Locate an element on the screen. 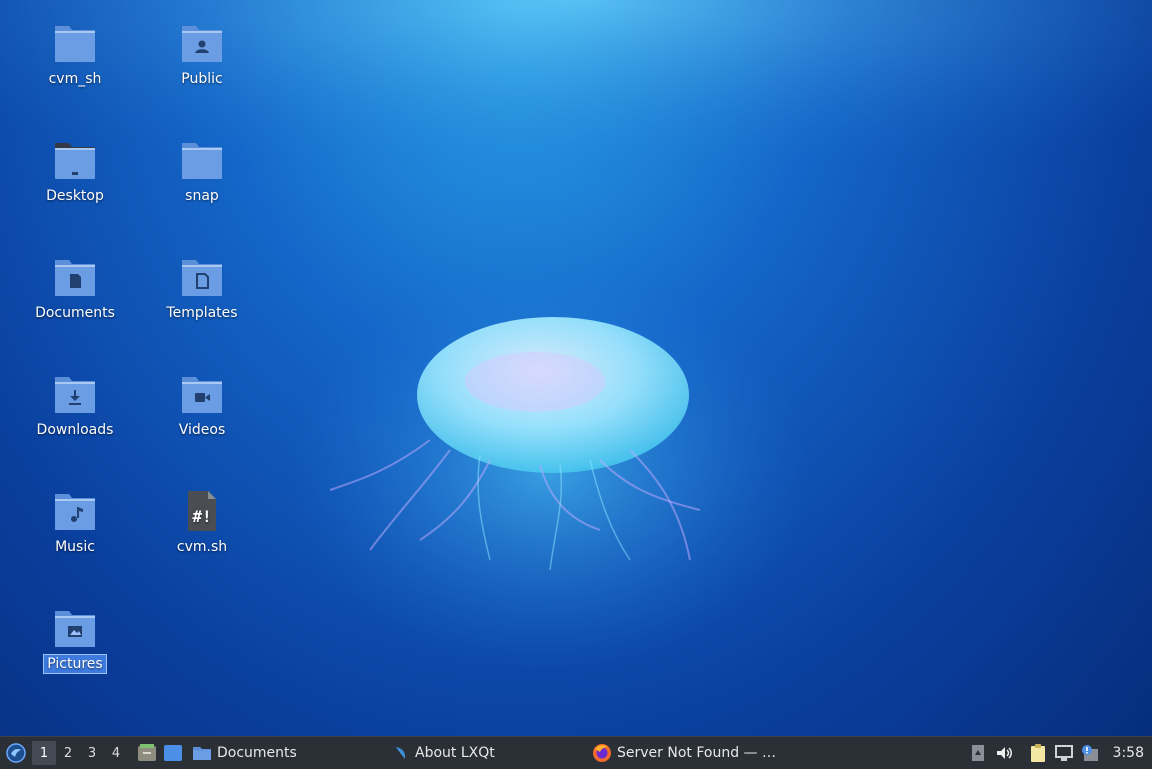 This screenshot has height=769, width=1152. desktop-icon-snap: snap is located at coordinates (202, 162).